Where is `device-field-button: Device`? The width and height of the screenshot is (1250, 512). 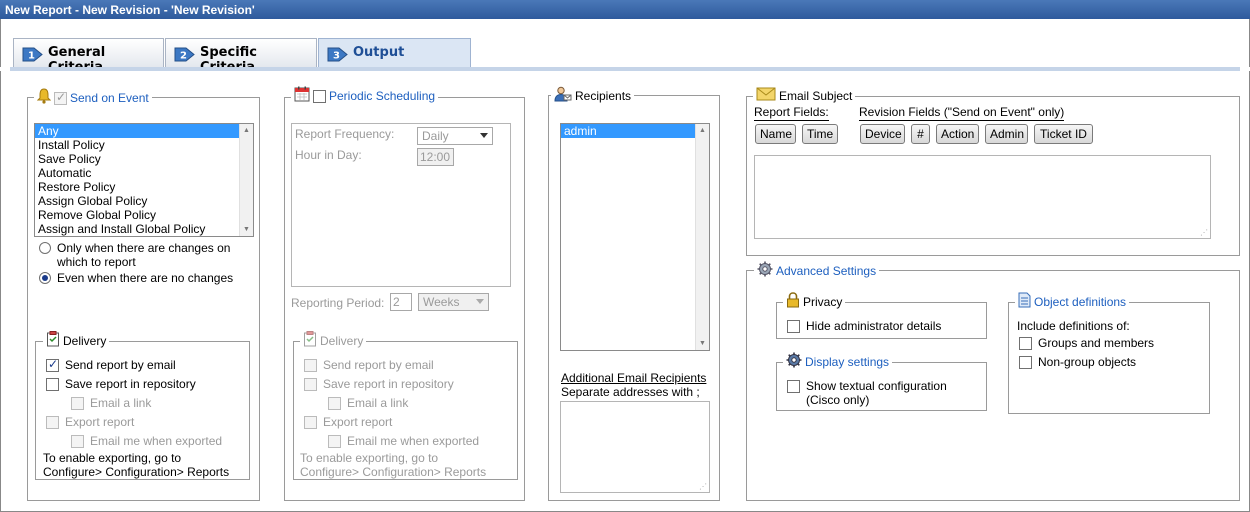
device-field-button: Device is located at coordinates (882, 134).